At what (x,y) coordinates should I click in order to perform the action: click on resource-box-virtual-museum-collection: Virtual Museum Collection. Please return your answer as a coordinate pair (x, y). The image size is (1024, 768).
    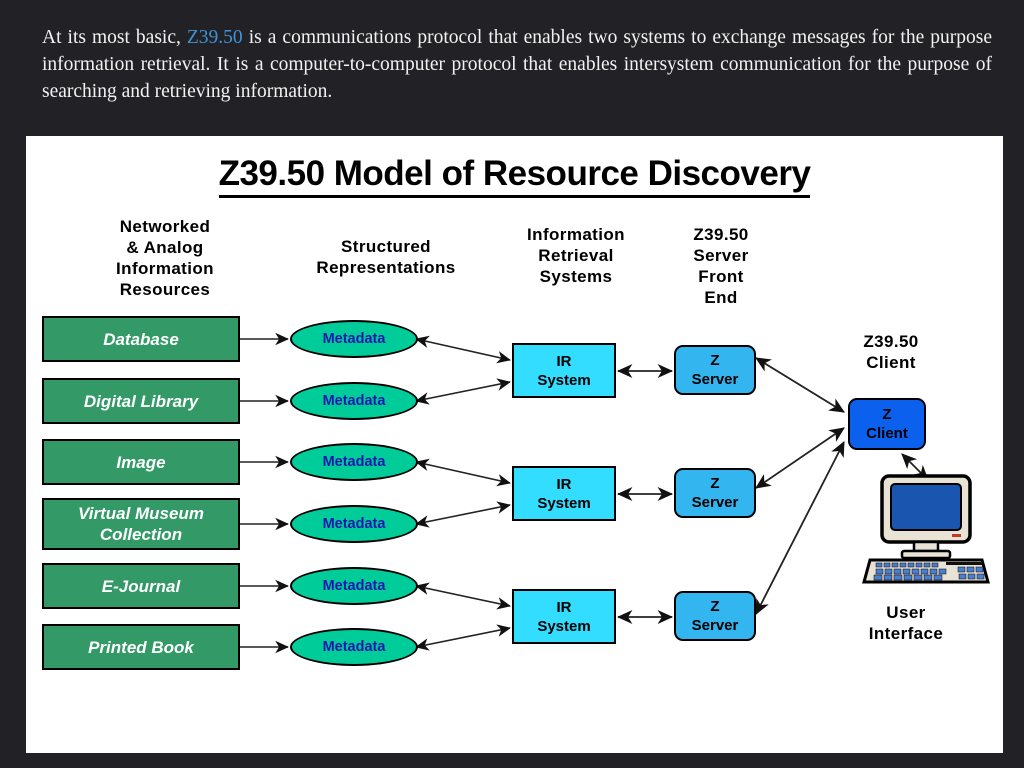
    Looking at the image, I should click on (141, 524).